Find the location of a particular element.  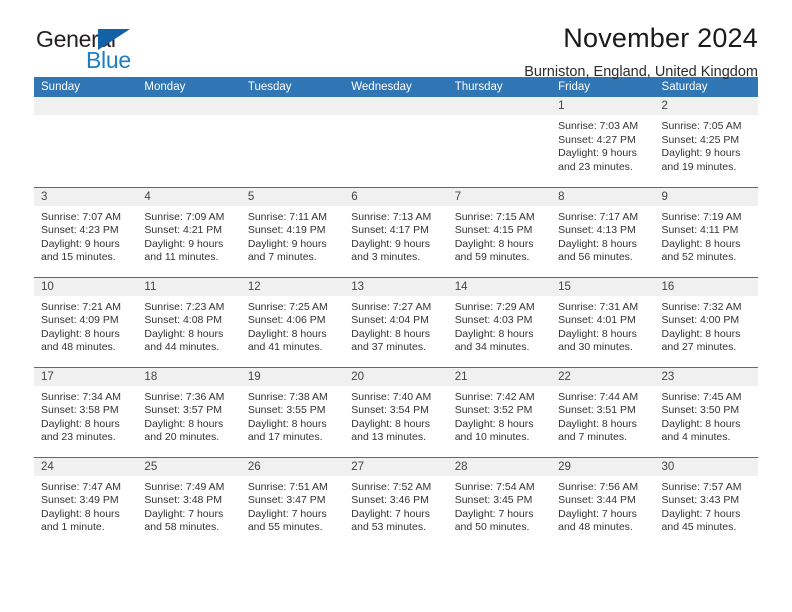

day-number: 29 is located at coordinates (603, 466).